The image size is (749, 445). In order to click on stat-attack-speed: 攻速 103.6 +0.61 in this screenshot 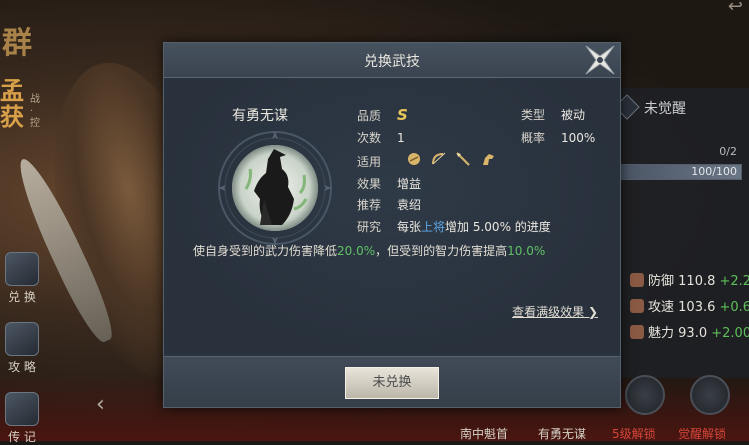, I will do `click(689, 305)`.